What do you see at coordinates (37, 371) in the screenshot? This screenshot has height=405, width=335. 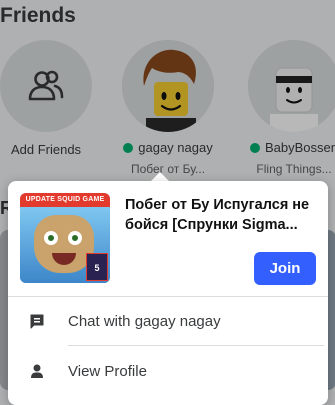 I see `person-icon` at bounding box center [37, 371].